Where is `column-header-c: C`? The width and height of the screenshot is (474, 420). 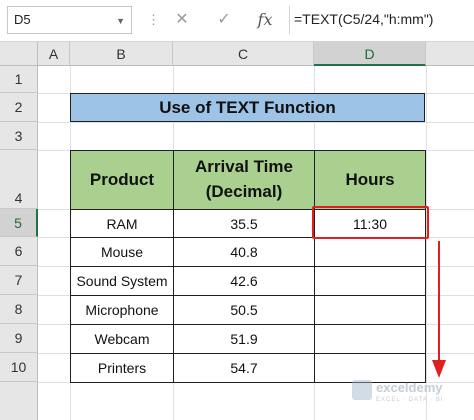
column-header-c: C is located at coordinates (243, 54).